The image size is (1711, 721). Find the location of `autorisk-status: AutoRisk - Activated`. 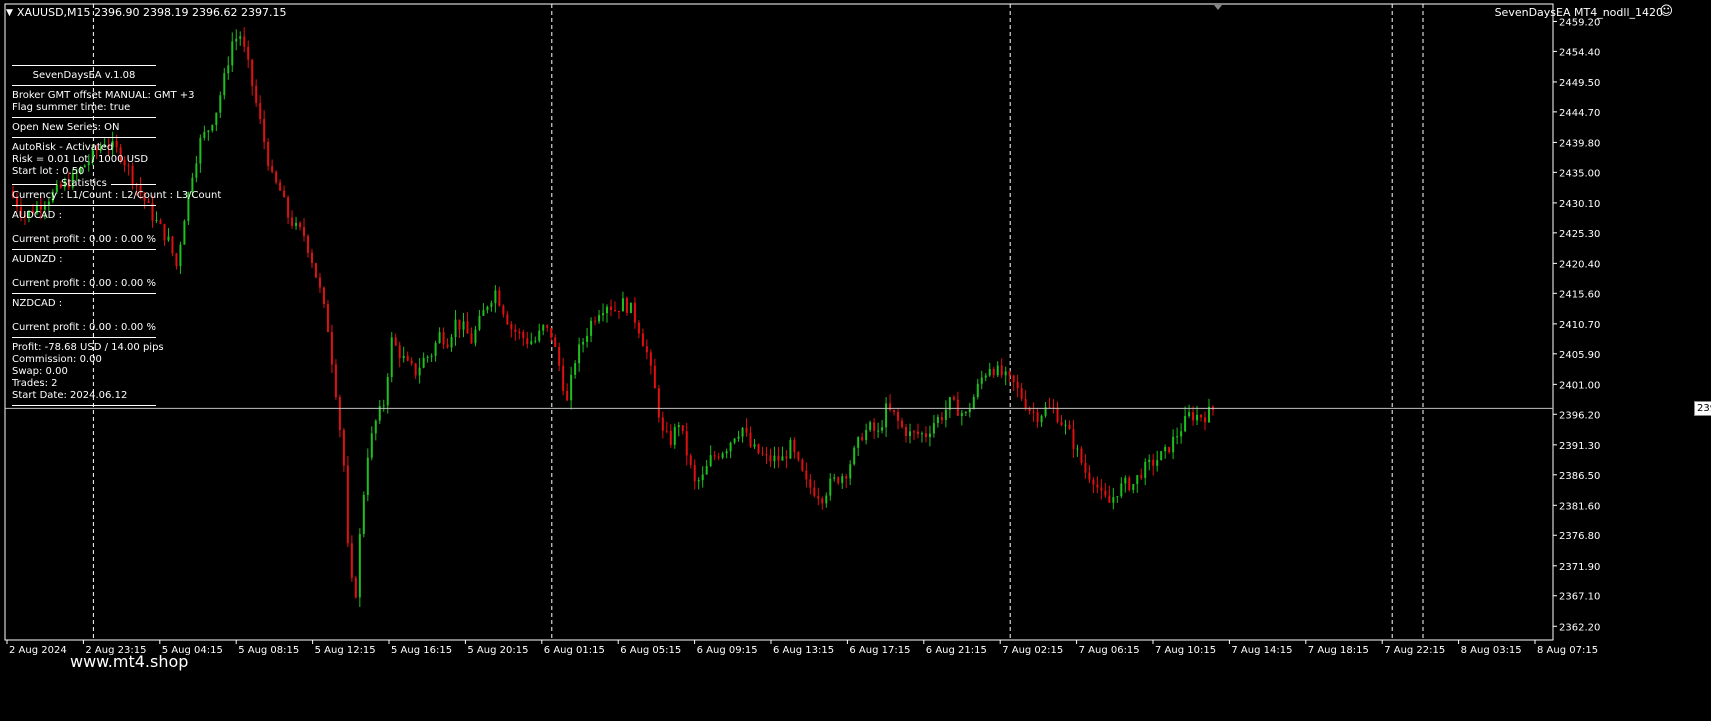

autorisk-status: AutoRisk - Activated is located at coordinates (63, 147).